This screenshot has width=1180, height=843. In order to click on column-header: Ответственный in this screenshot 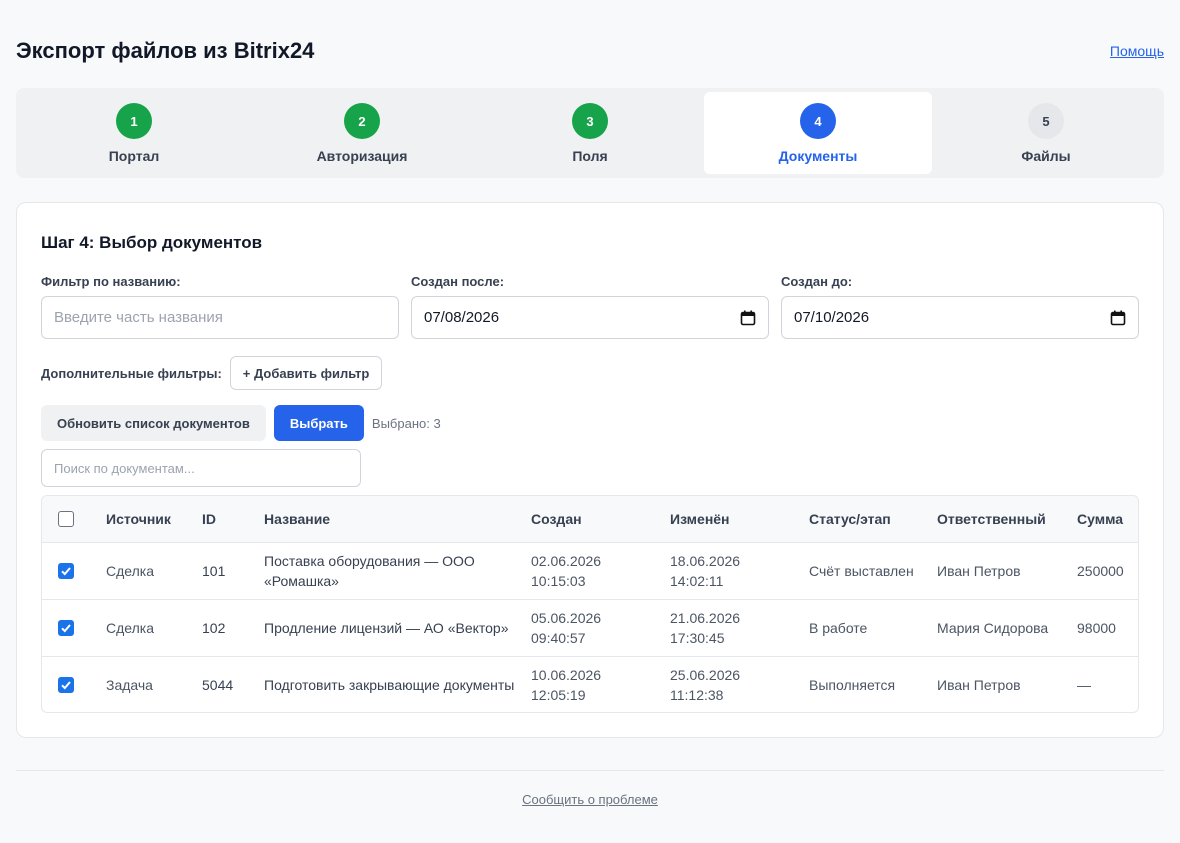, I will do `click(999, 519)`.